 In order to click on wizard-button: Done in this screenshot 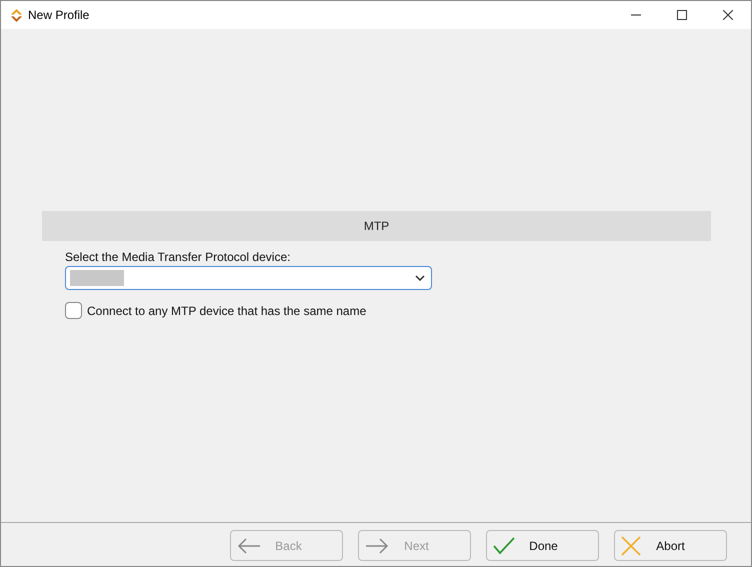, I will do `click(542, 545)`.